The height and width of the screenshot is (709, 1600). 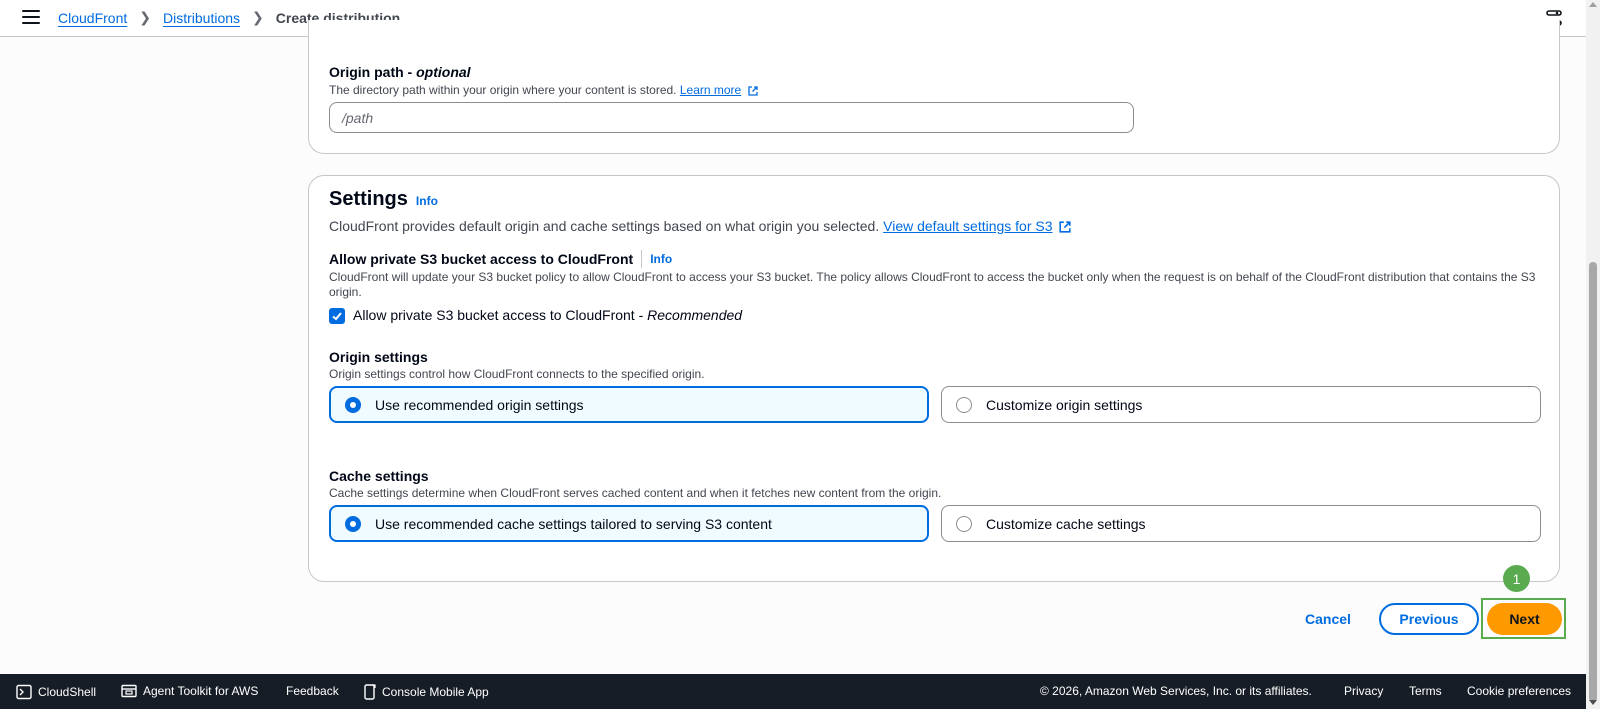 I want to click on console-mobile-app-link: Console Mobile App, so click(x=426, y=692).